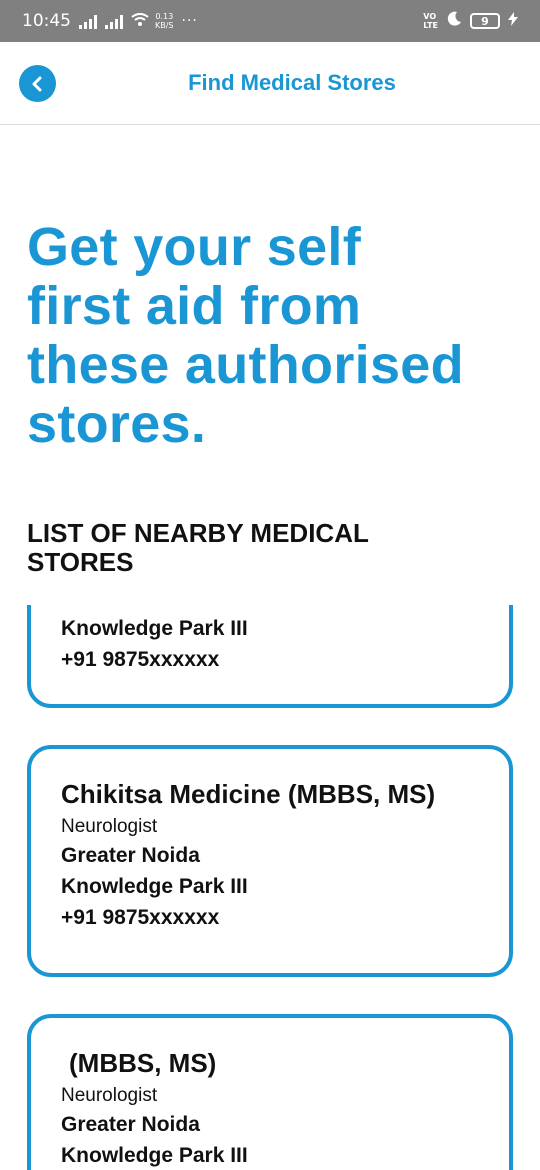 This screenshot has height=1170, width=540. Describe the element at coordinates (270, 21) in the screenshot. I see `status-bar: 10:45 0.13 KB/S ··· VO LTE 9` at that location.